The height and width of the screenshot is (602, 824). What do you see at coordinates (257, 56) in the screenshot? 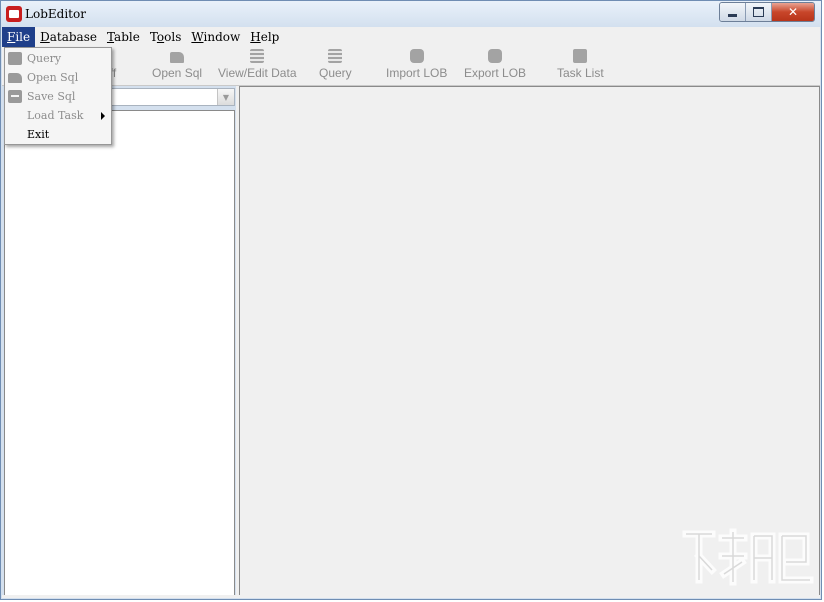
I see `edit-grid-icon` at bounding box center [257, 56].